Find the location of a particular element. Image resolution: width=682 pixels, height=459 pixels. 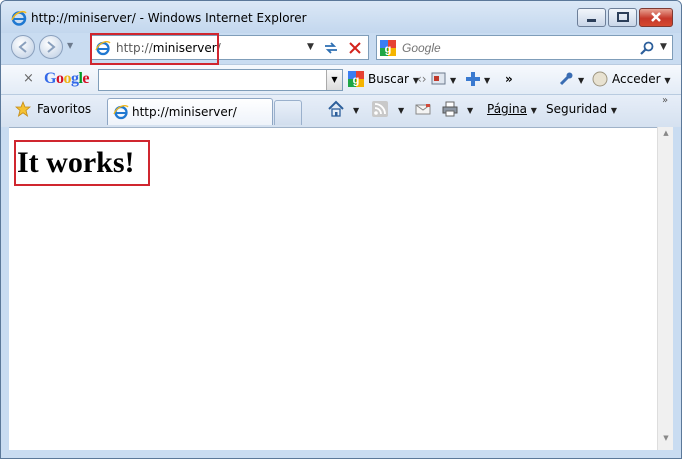

print-icon is located at coordinates (450, 109).